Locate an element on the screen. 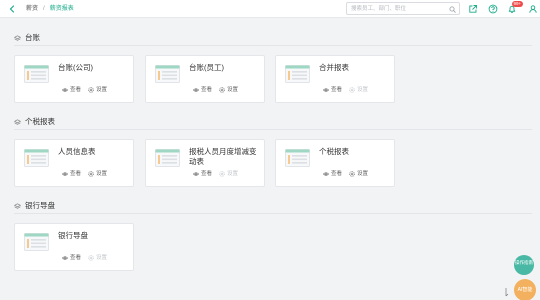  card-title: 个税报表 is located at coordinates (334, 151).